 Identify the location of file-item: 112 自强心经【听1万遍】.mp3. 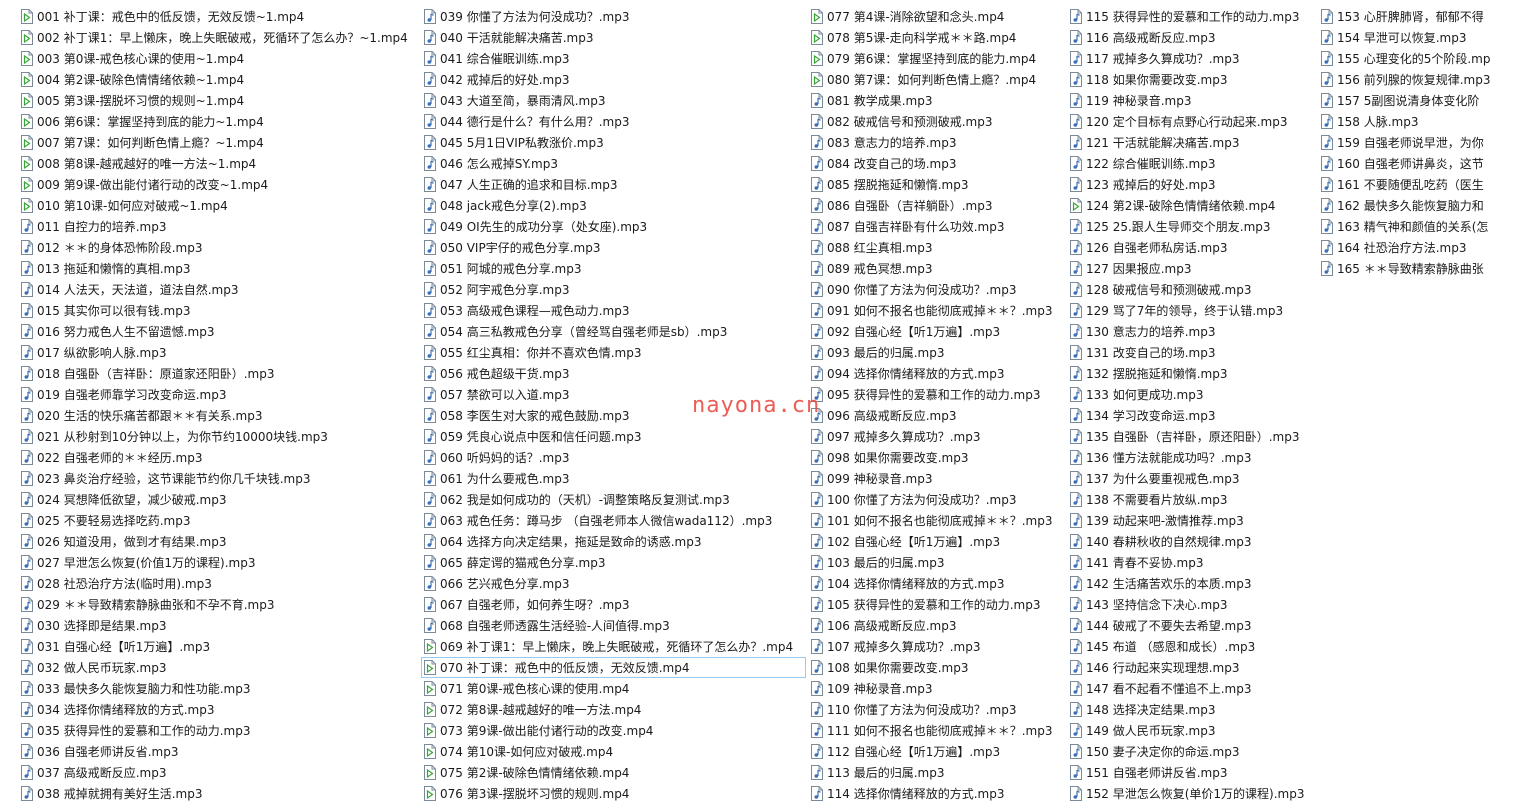
(935, 751).